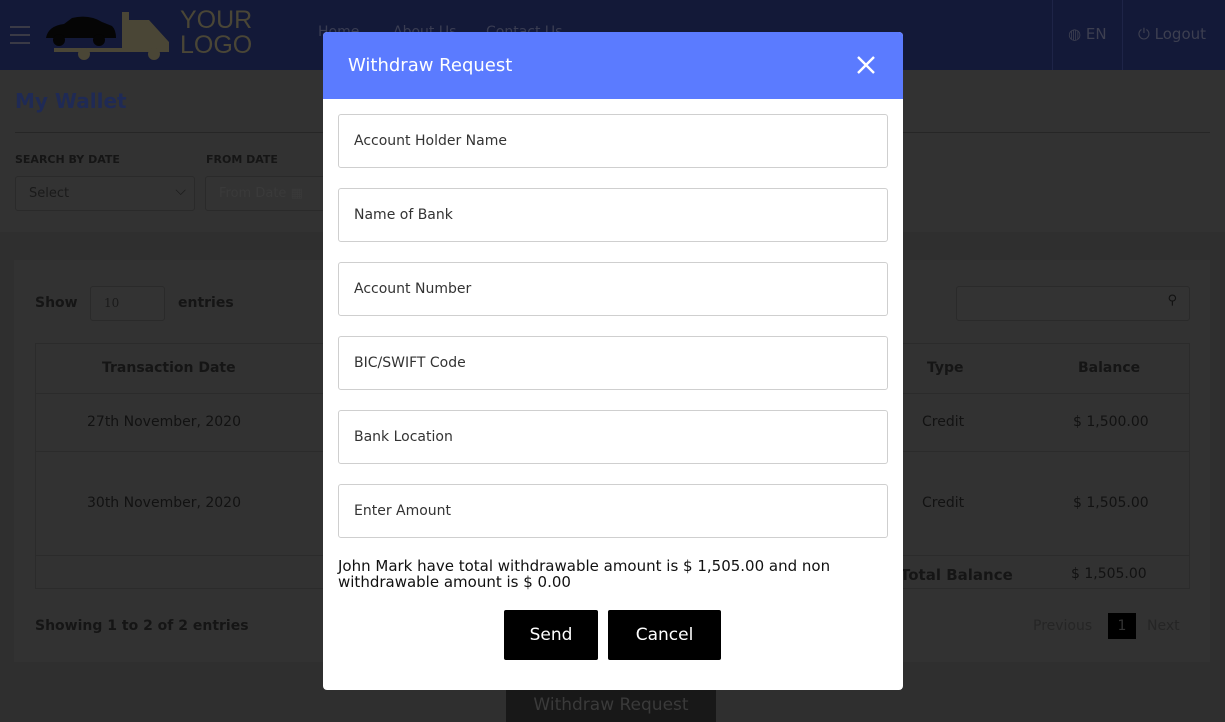  I want to click on row-1-type: Credit, so click(943, 422).